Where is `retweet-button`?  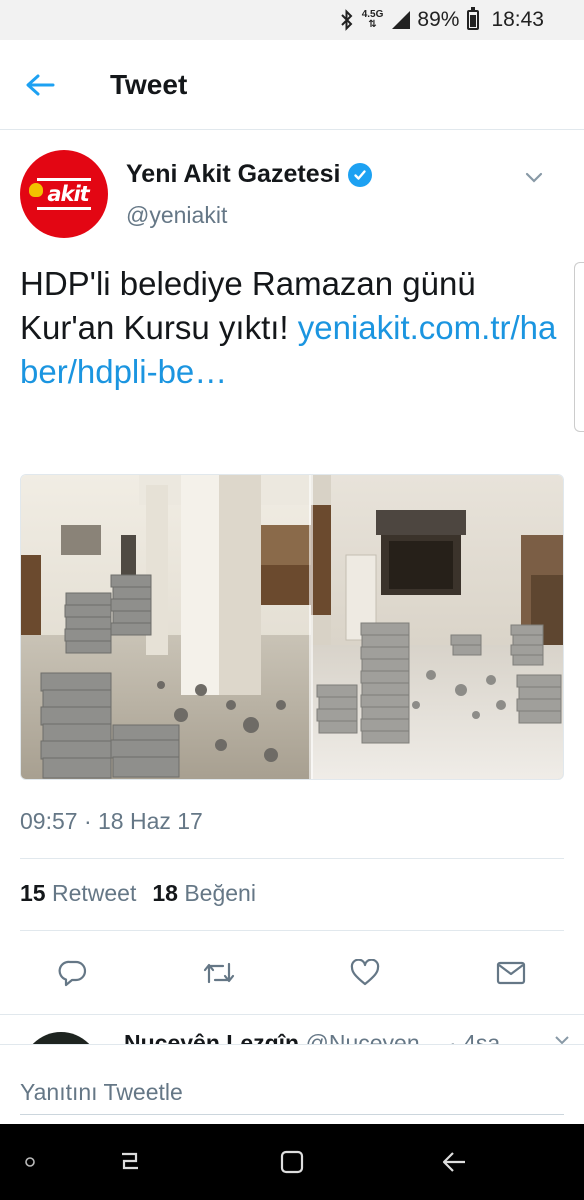
retweet-button is located at coordinates (219, 973).